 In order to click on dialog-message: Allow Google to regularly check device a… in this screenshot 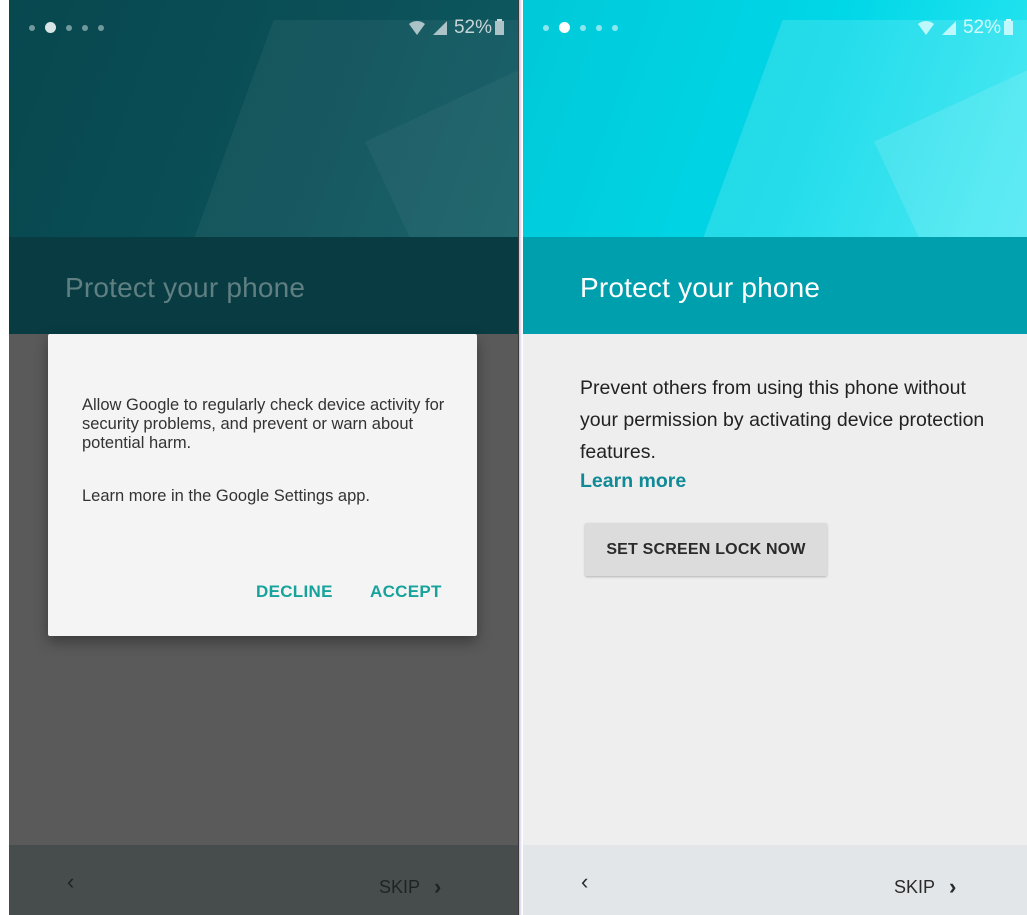, I will do `click(263, 424)`.